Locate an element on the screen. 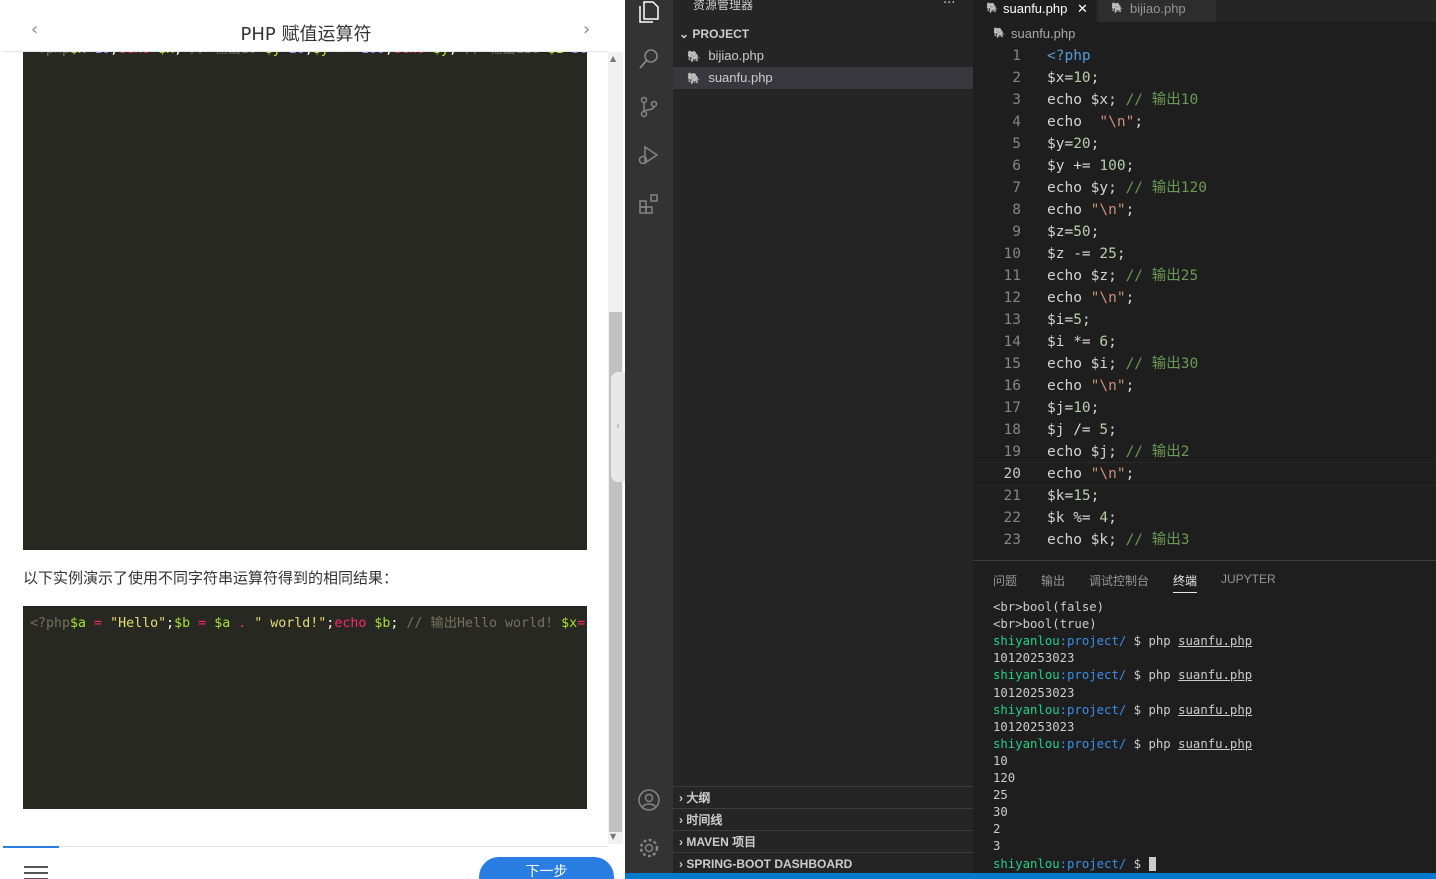 Image resolution: width=1436 pixels, height=879 pixels. editor-line: 17 $j=10; is located at coordinates (1204, 408).